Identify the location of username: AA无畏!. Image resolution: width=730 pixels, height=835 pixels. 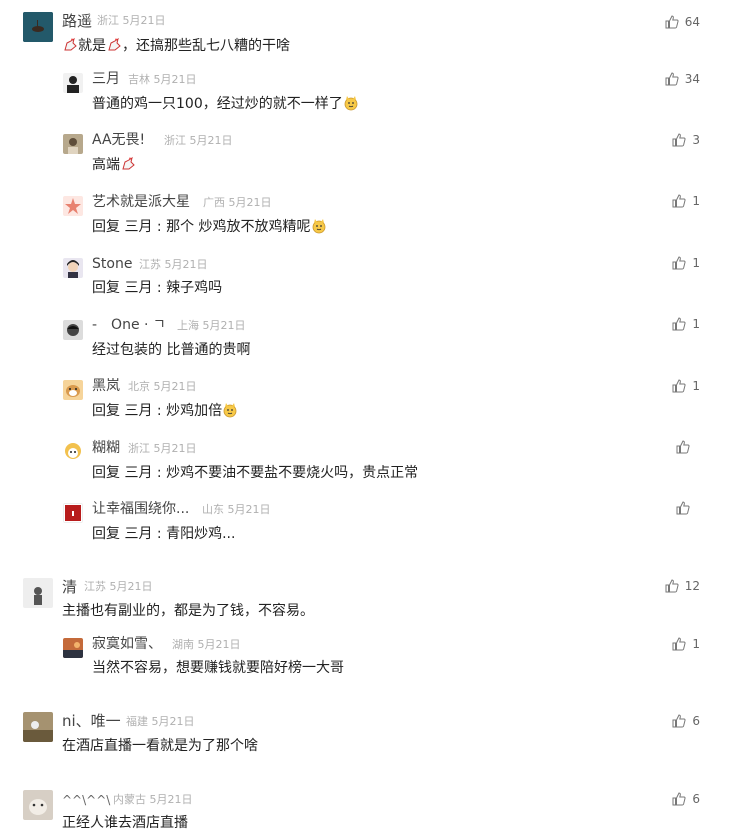
(118, 140).